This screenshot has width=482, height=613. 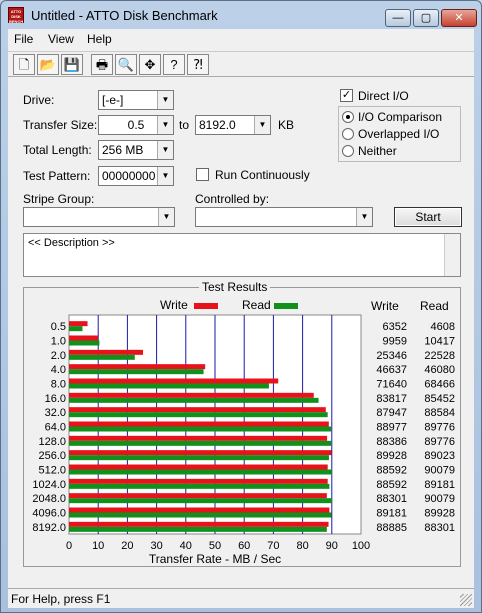 I want to click on controlled-by-select: ▼, so click(x=284, y=217).